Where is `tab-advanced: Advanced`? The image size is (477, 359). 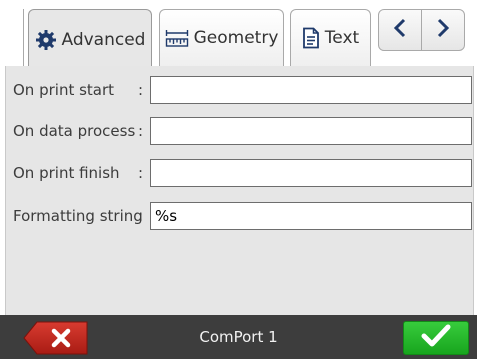 tab-advanced: Advanced is located at coordinates (90, 39).